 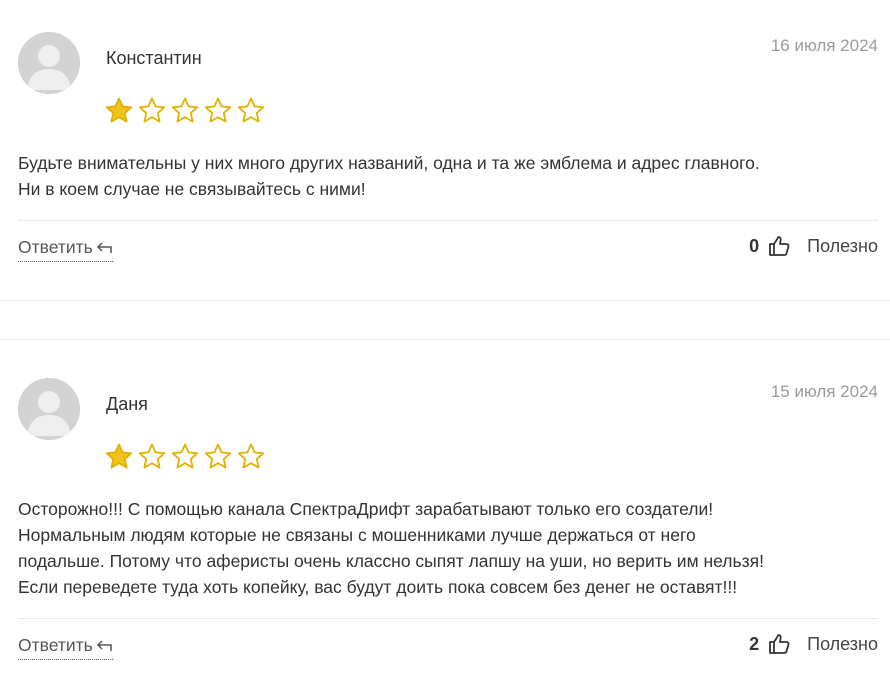 I want to click on helpful-control: 2 Полезно, so click(x=813, y=644).